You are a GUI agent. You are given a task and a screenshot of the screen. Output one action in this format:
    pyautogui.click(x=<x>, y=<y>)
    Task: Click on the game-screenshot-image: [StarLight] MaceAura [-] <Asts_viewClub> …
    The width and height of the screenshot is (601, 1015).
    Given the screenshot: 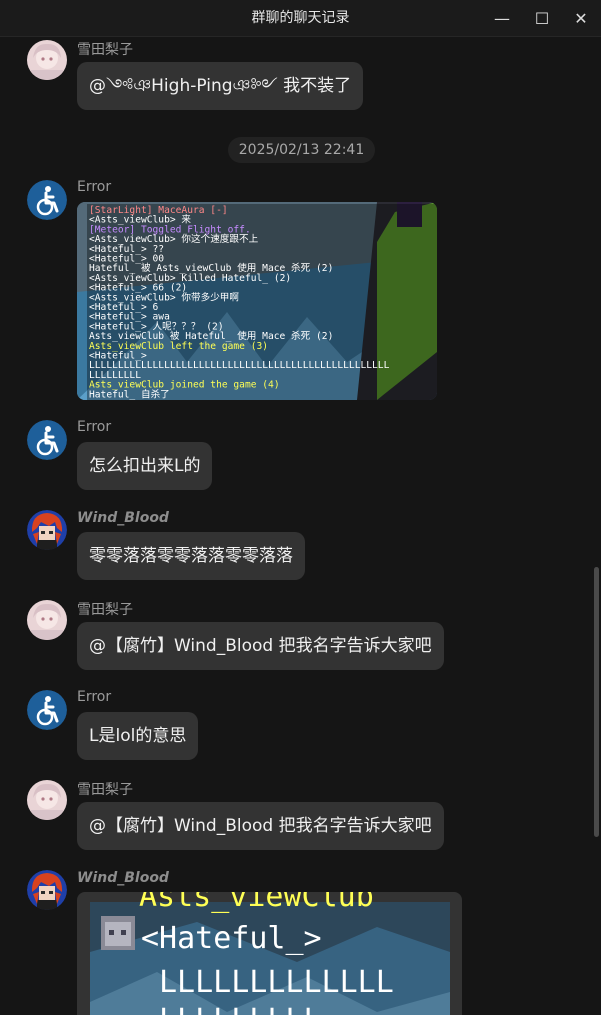 What is the action you would take?
    pyautogui.click(x=257, y=301)
    